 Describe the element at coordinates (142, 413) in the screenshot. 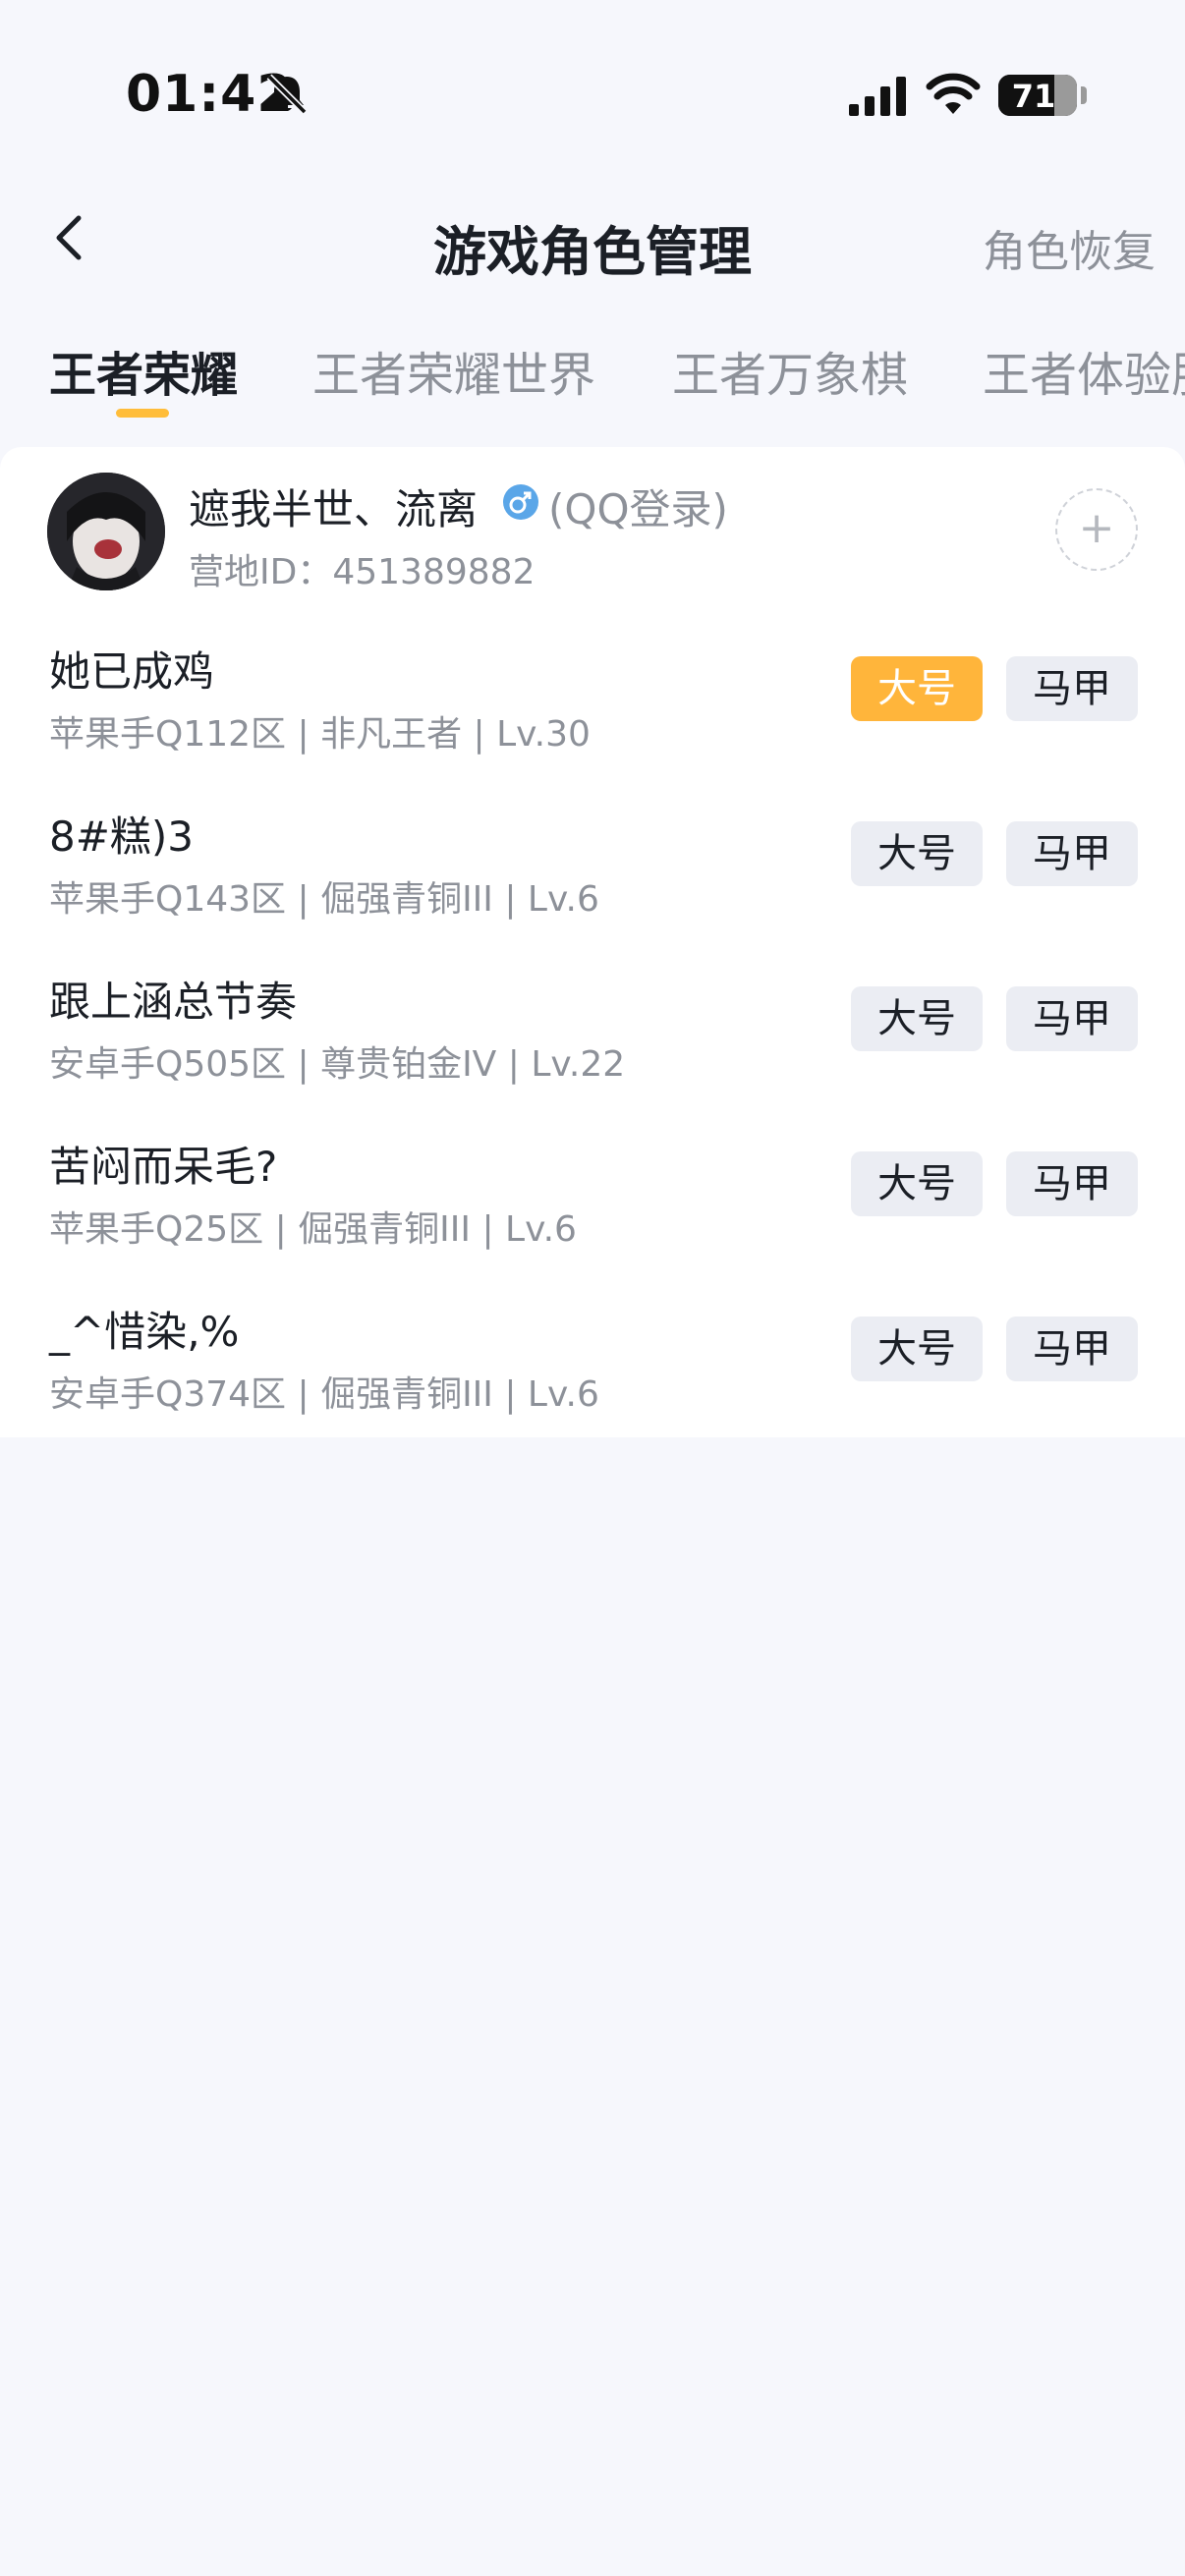

I see `active-tab-indicator` at that location.